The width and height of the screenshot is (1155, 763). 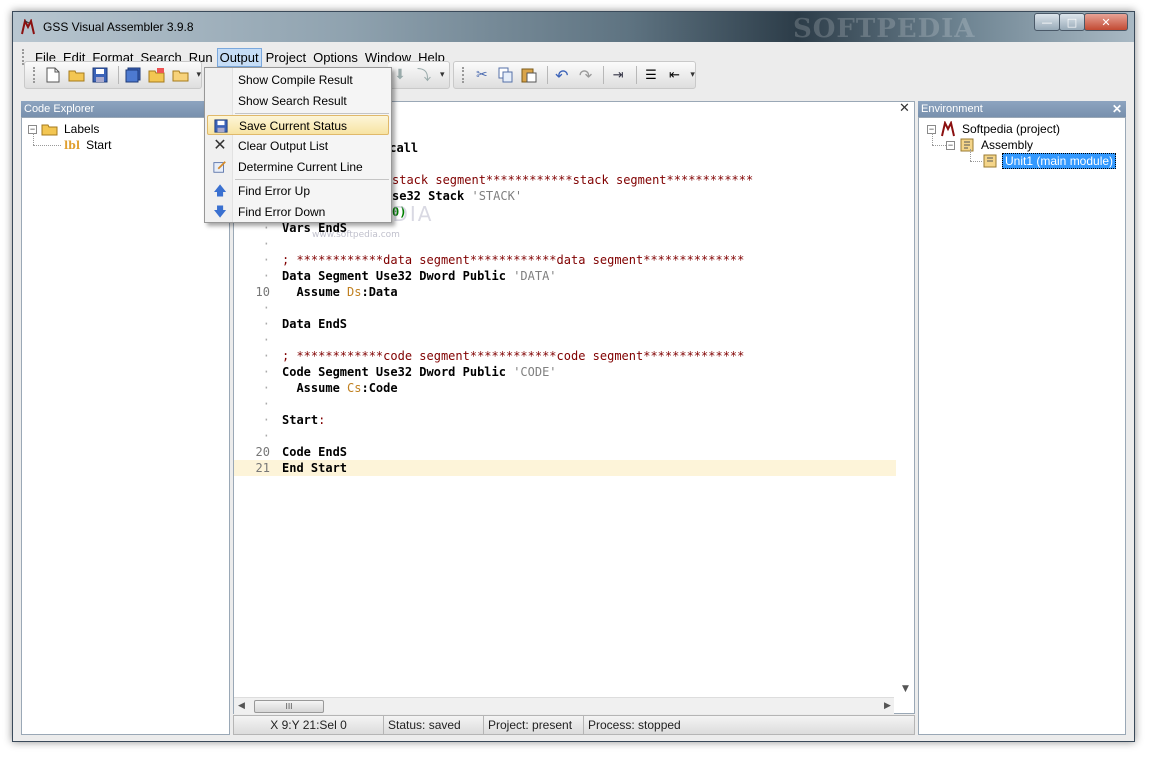 I want to click on menu-item-clear-output-list: ✕ Clear Output List, so click(x=298, y=146).